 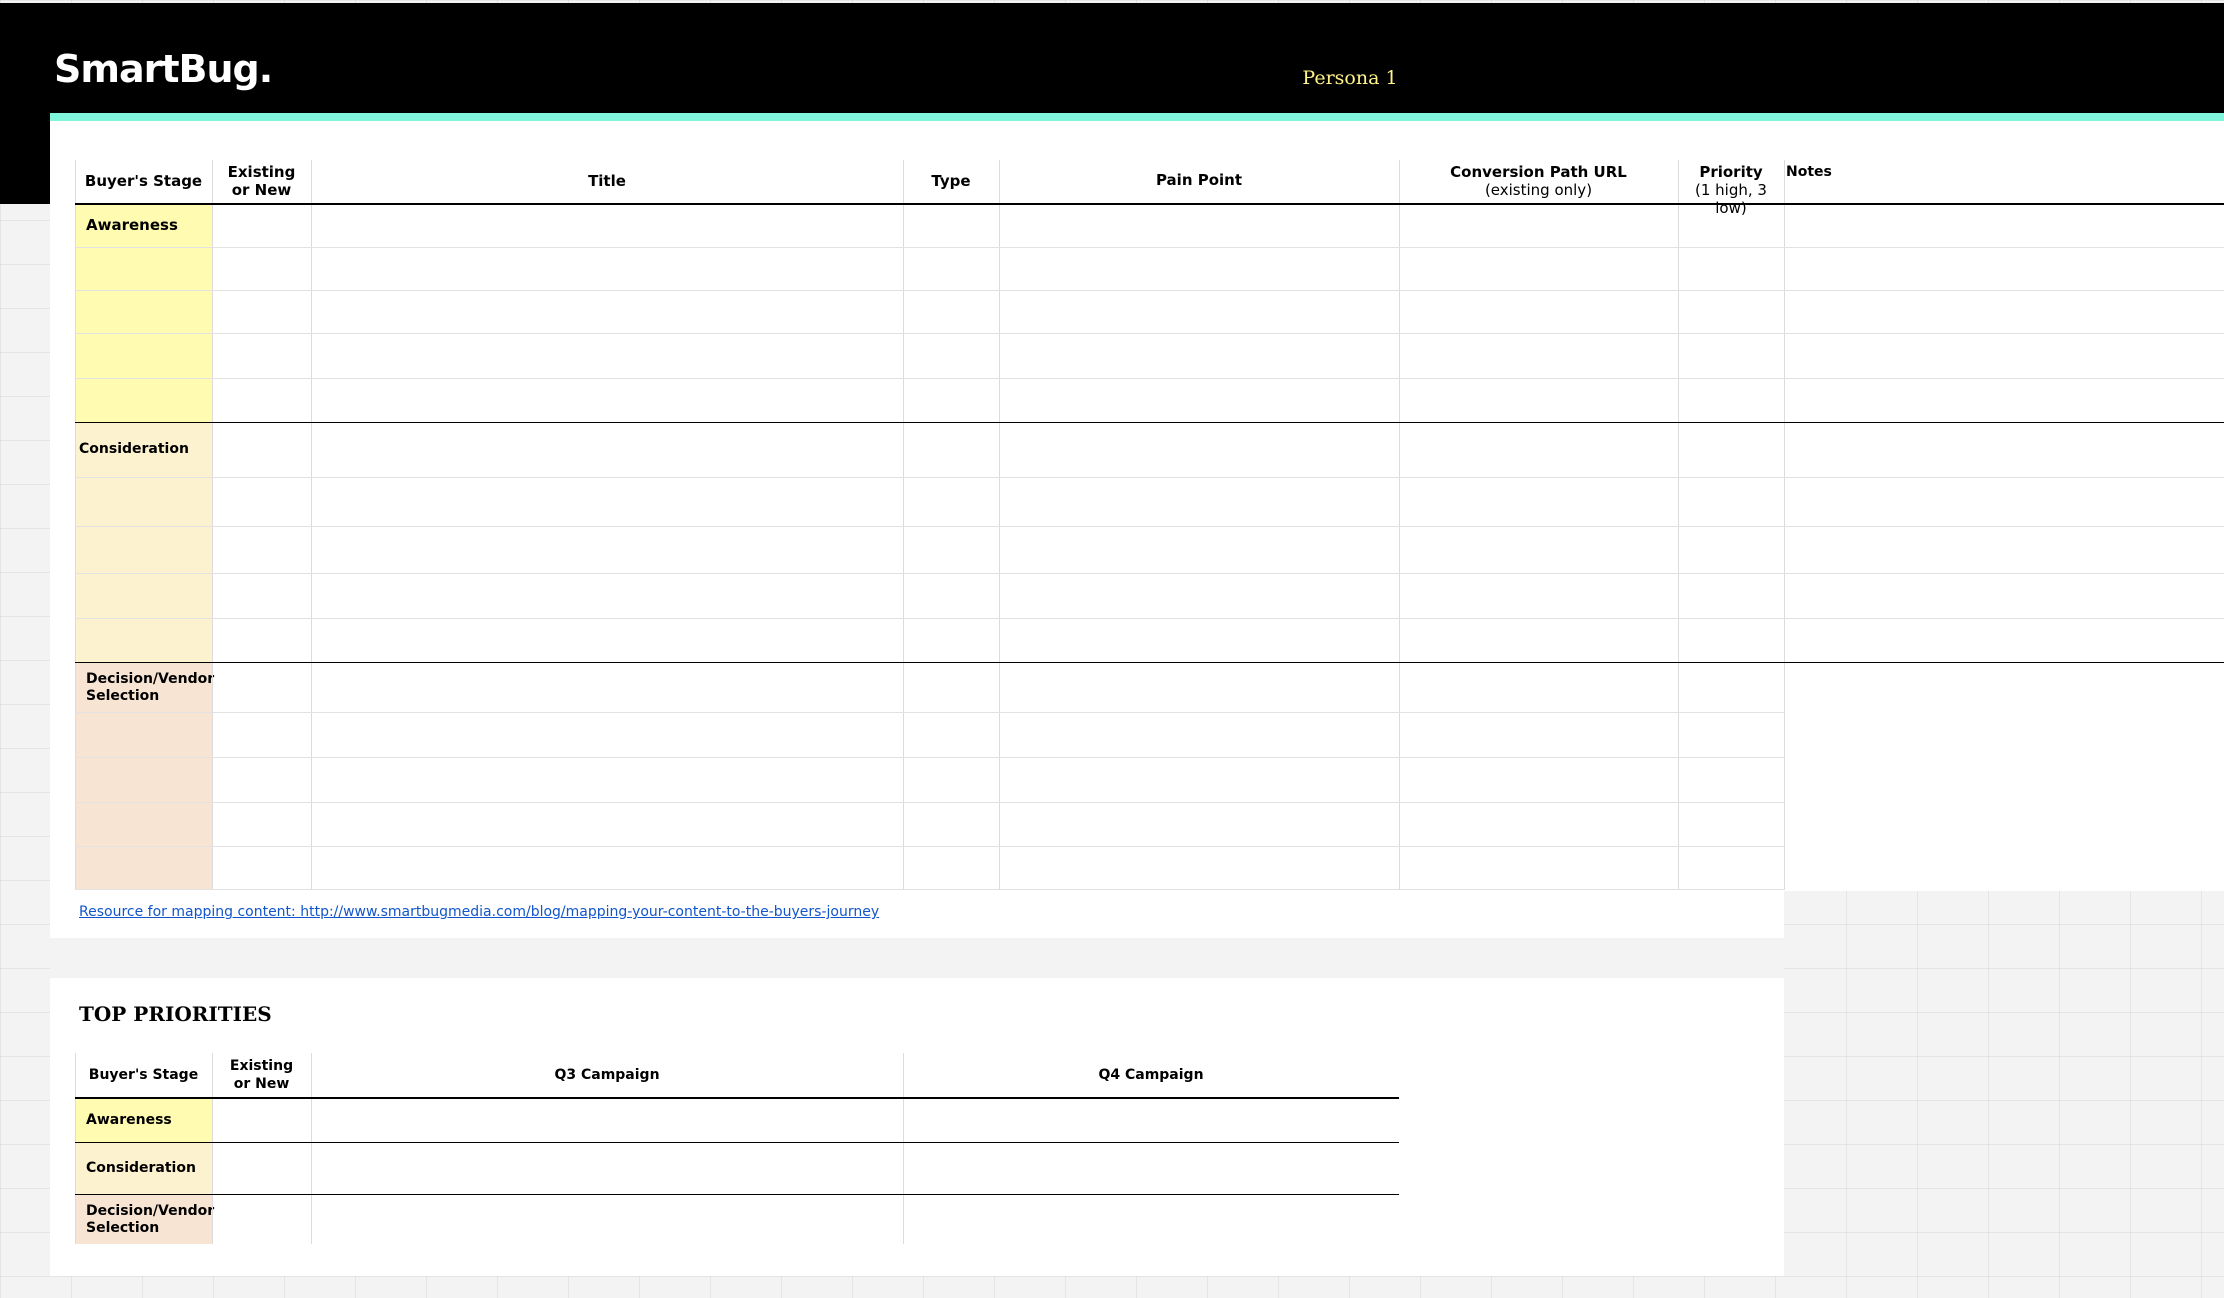 I want to click on column-header-conversion-path-url: Conversion Path URL (existing only), so click(x=1538, y=181).